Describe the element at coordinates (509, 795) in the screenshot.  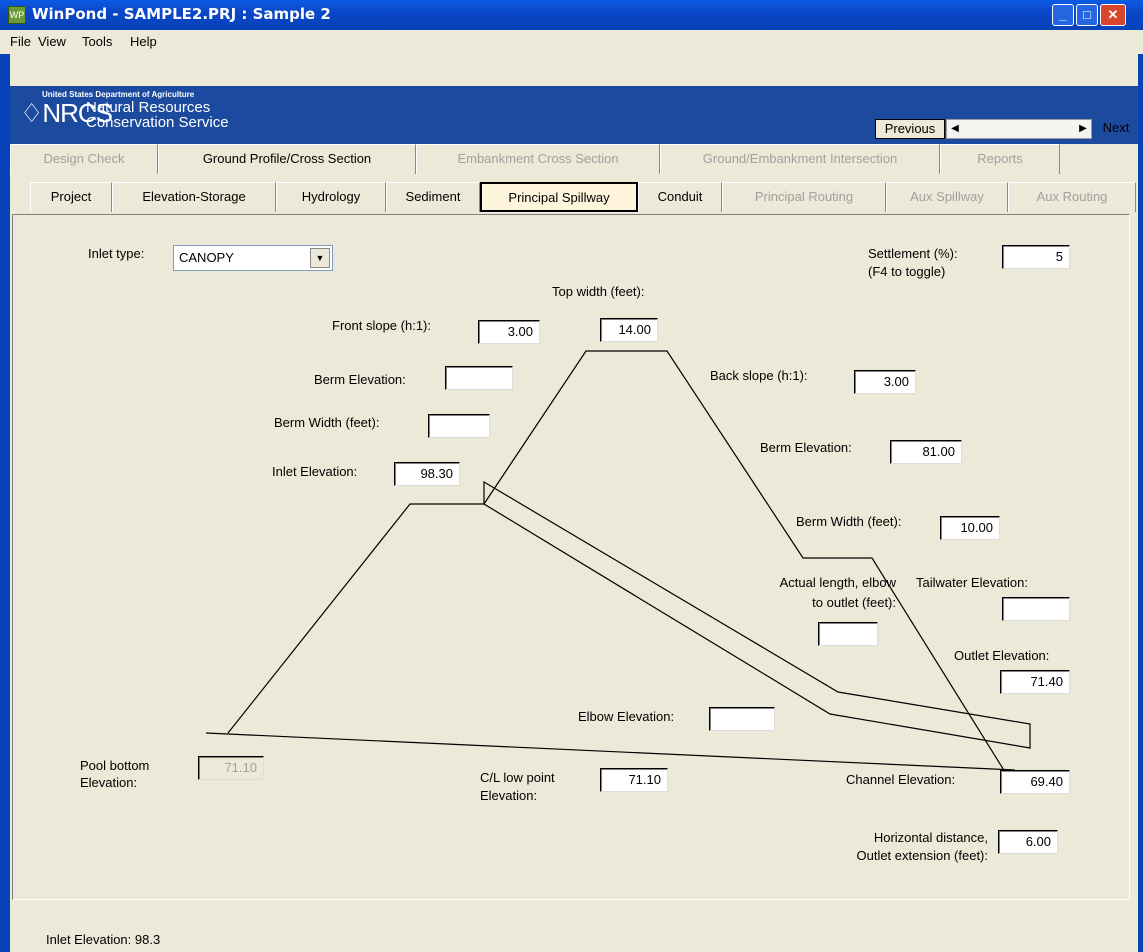
I see `cl-low-point-label-2: Elevation:` at that location.